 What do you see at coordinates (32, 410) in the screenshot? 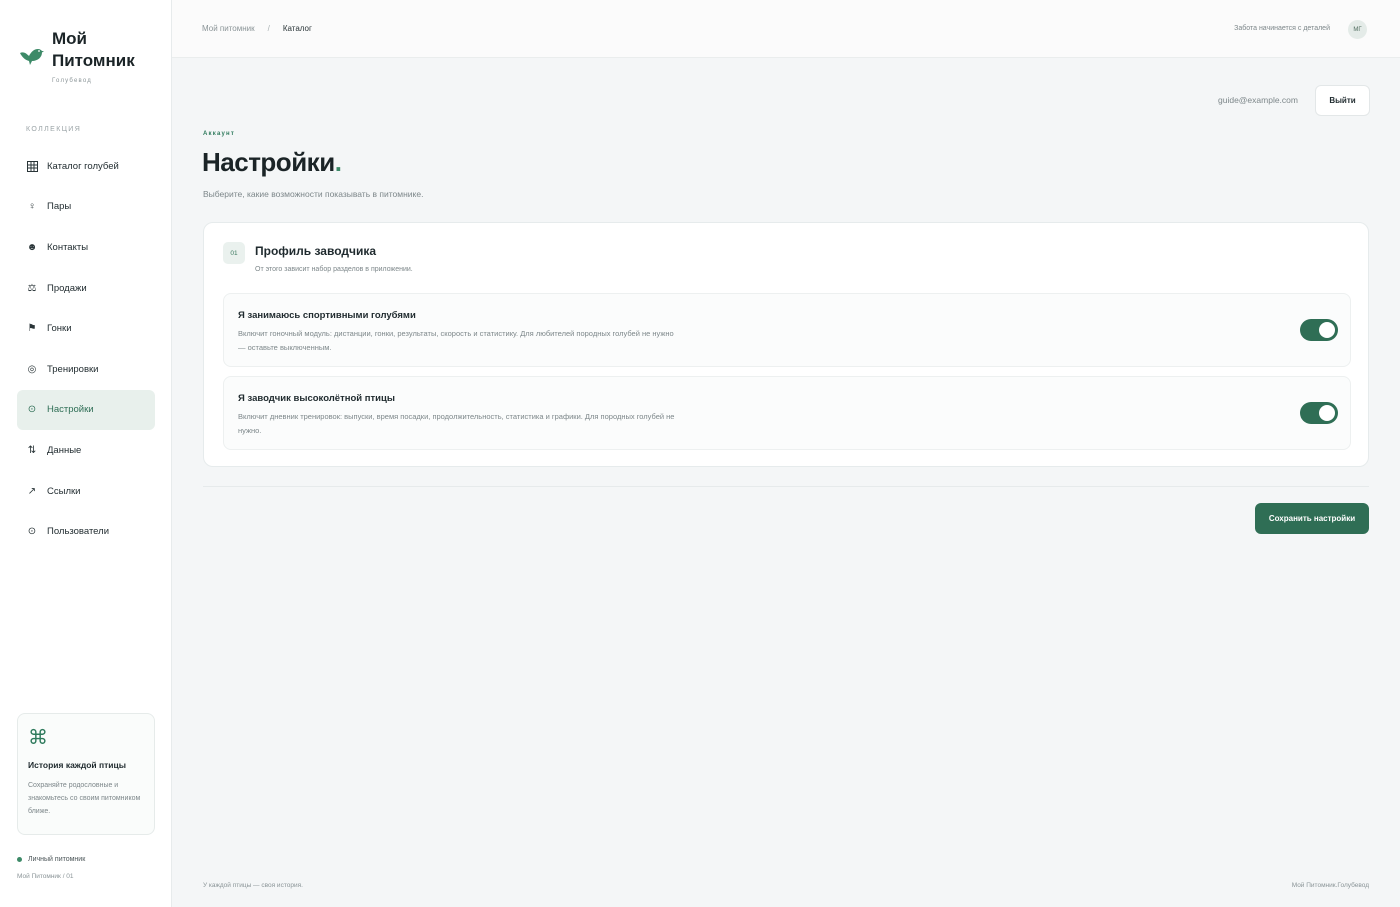
I see `settings-icon: ⊙` at bounding box center [32, 410].